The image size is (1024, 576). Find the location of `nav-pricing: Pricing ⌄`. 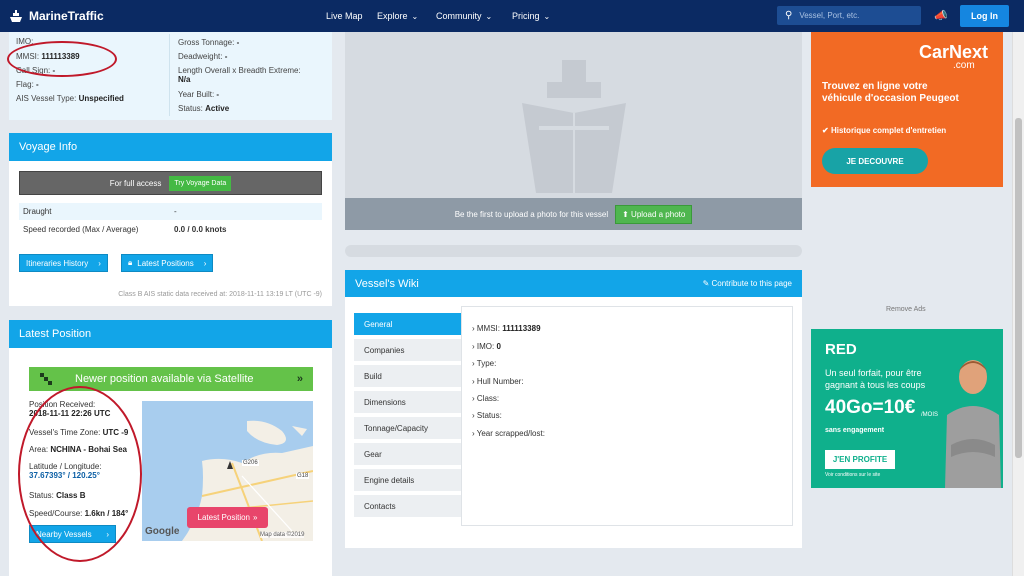

nav-pricing: Pricing ⌄ is located at coordinates (531, 16).